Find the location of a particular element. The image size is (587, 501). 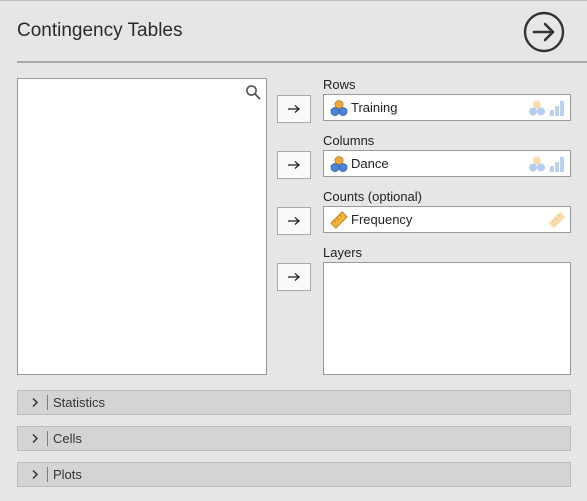

cells-section-header: Cells is located at coordinates (294, 438).